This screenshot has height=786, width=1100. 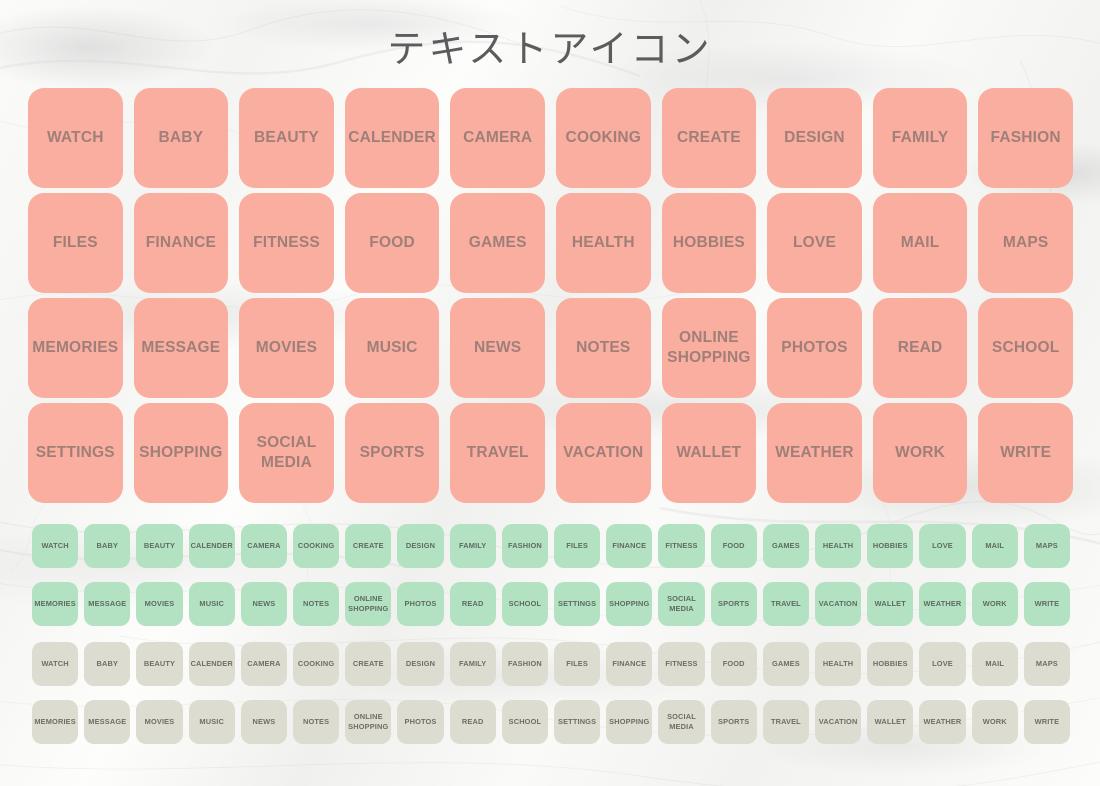 I want to click on icon-tile: HEALTH, so click(x=603, y=243).